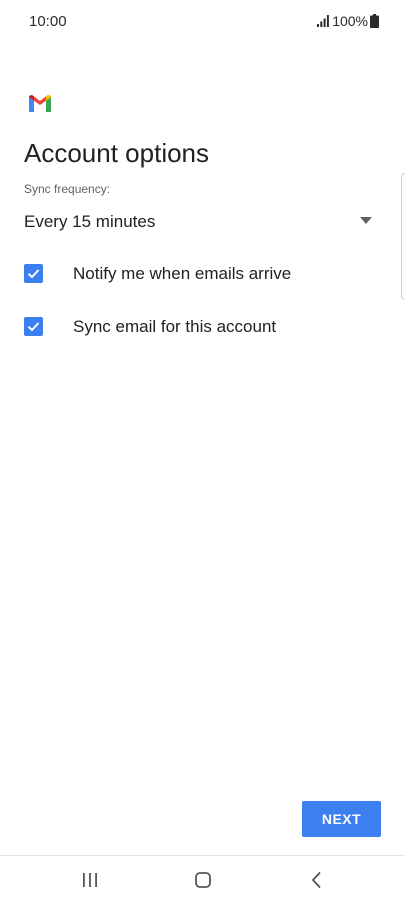 The height and width of the screenshot is (902, 405). What do you see at coordinates (40, 103) in the screenshot?
I see `gmail-logo-icon` at bounding box center [40, 103].